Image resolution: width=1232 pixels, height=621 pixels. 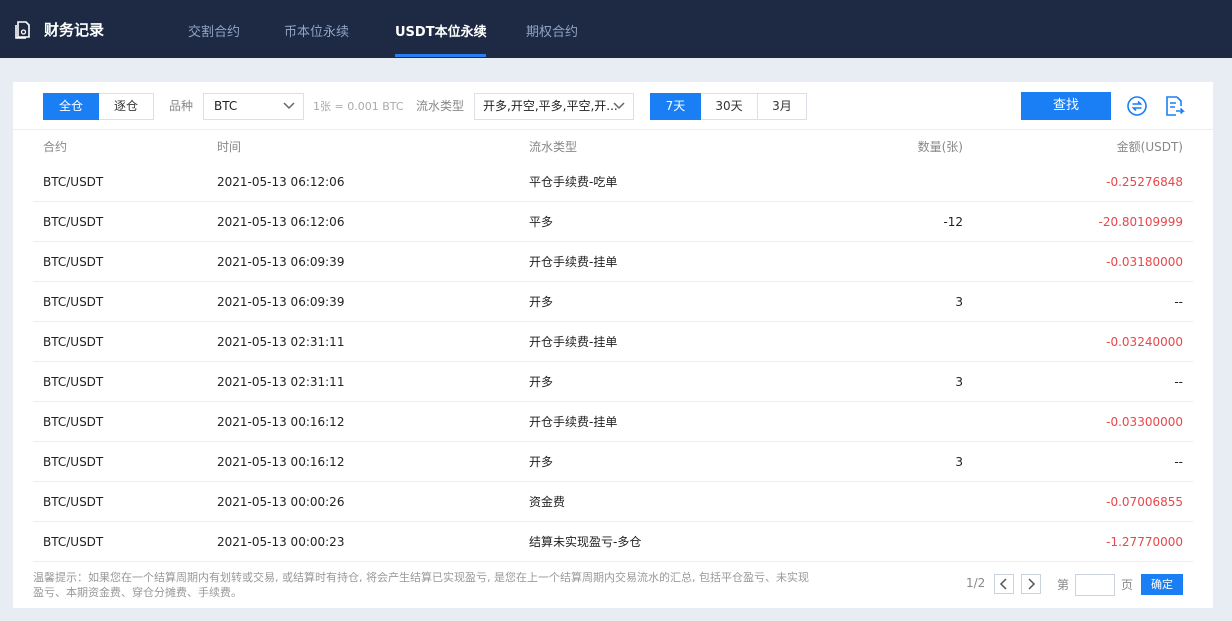 I want to click on swap-icon, so click(x=1137, y=106).